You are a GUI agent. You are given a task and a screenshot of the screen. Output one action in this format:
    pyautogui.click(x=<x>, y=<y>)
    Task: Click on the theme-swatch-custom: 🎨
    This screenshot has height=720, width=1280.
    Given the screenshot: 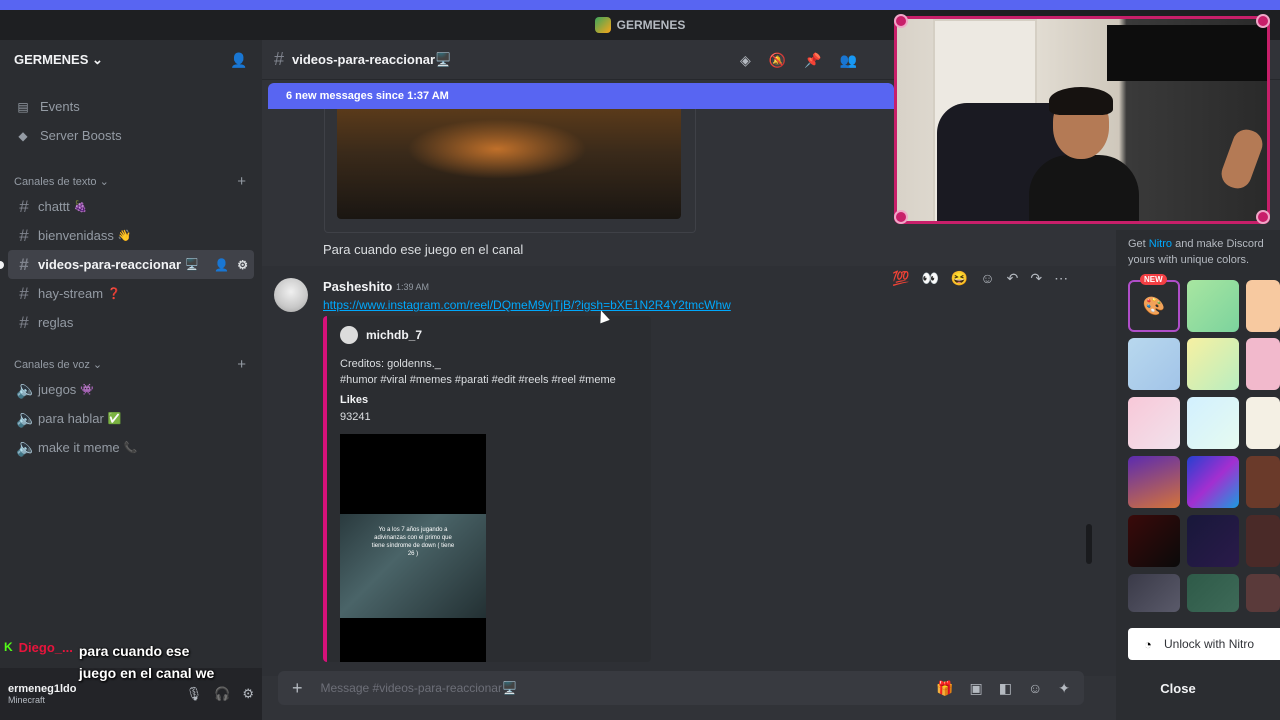 What is the action you would take?
    pyautogui.click(x=1154, y=306)
    